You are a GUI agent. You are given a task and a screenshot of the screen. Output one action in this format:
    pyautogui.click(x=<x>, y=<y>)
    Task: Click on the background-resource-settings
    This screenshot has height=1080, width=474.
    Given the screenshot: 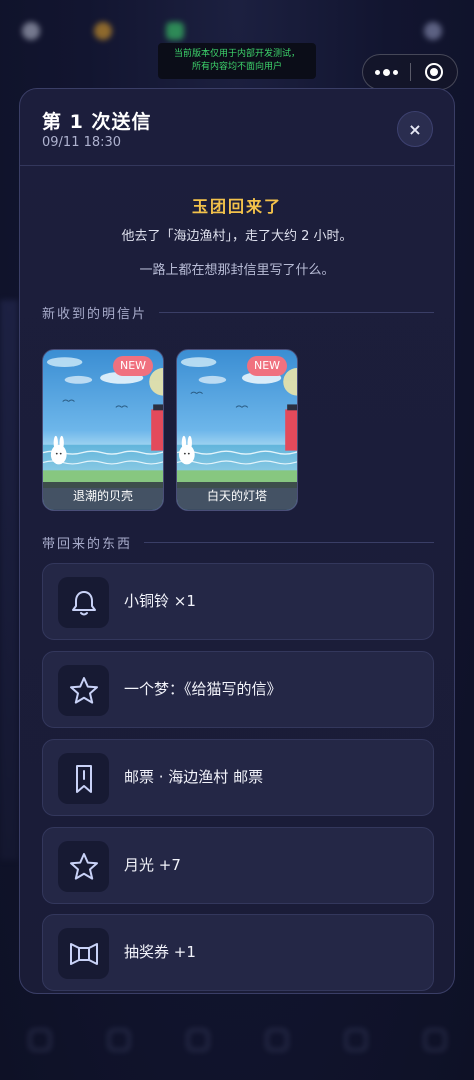 What is the action you would take?
    pyautogui.click(x=433, y=31)
    